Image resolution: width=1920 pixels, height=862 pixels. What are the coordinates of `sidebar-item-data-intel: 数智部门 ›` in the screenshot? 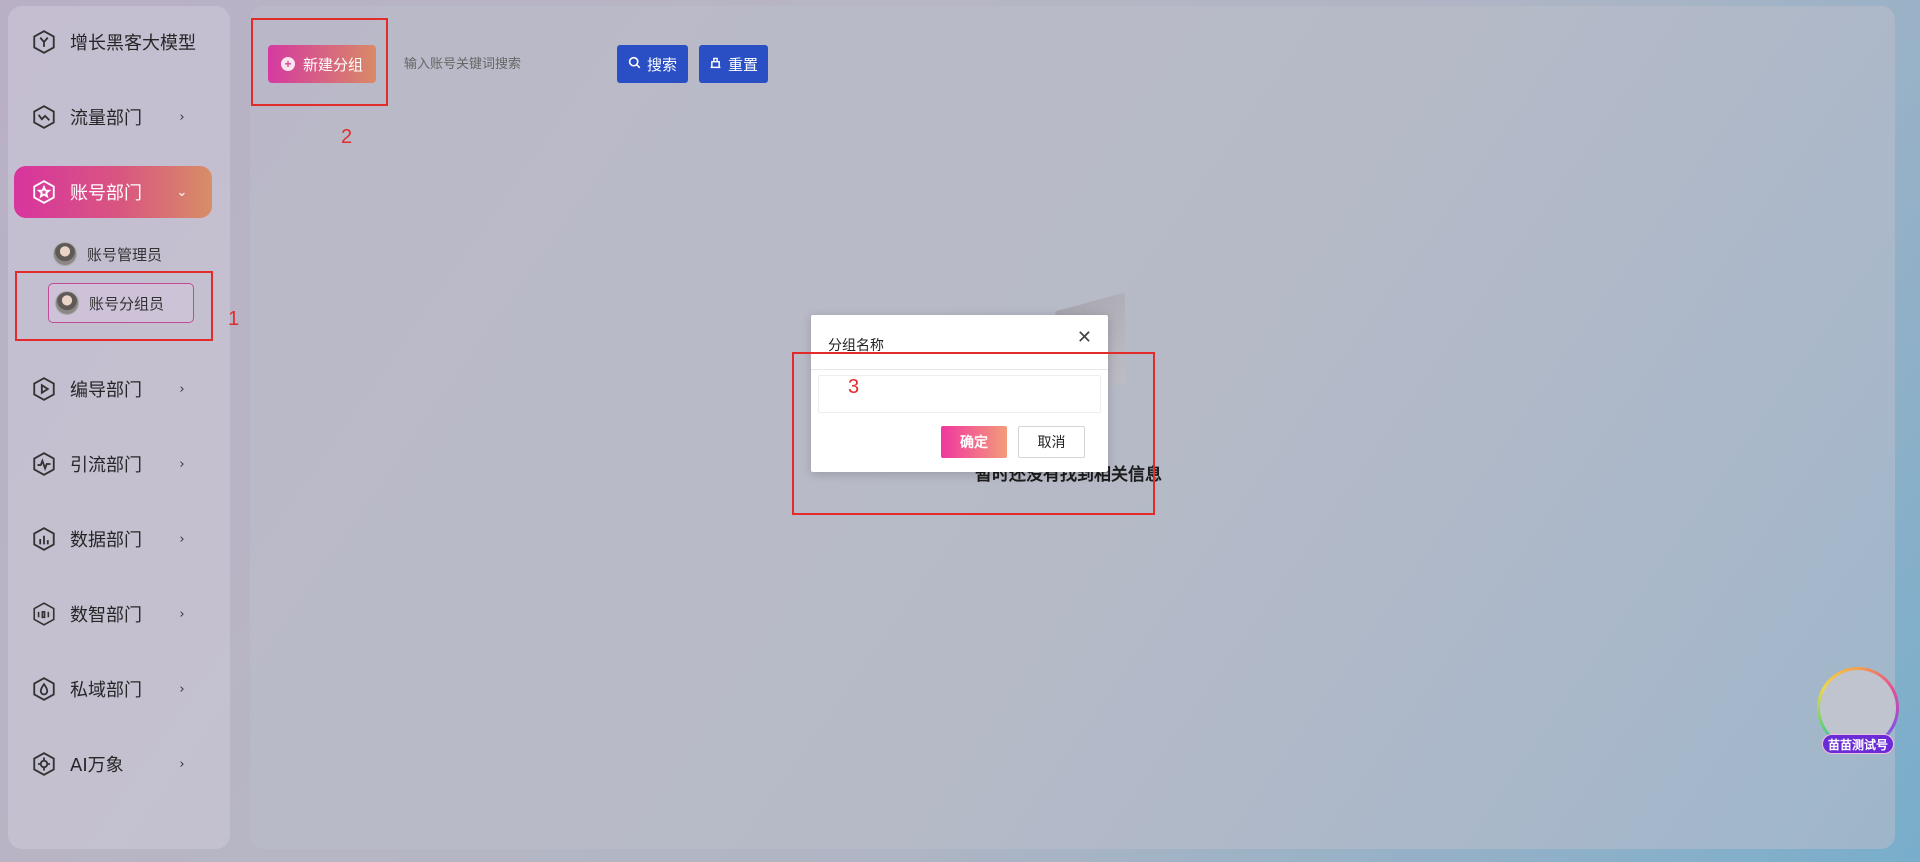 It's located at (113, 614).